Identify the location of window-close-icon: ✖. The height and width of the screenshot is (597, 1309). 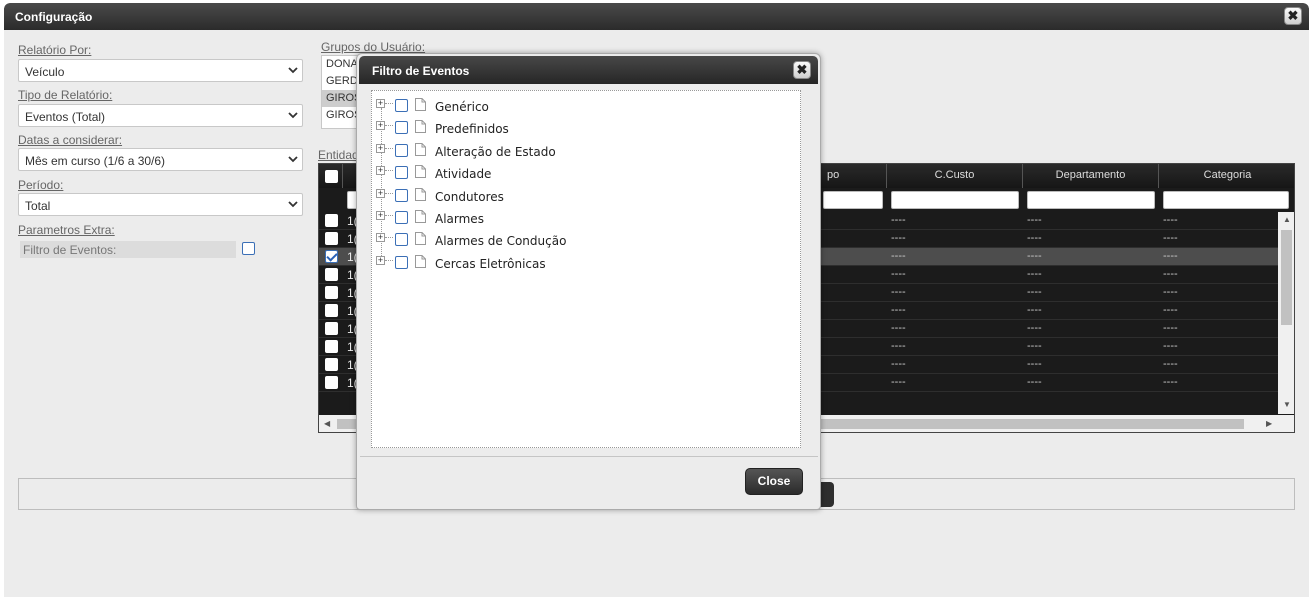
(1293, 16).